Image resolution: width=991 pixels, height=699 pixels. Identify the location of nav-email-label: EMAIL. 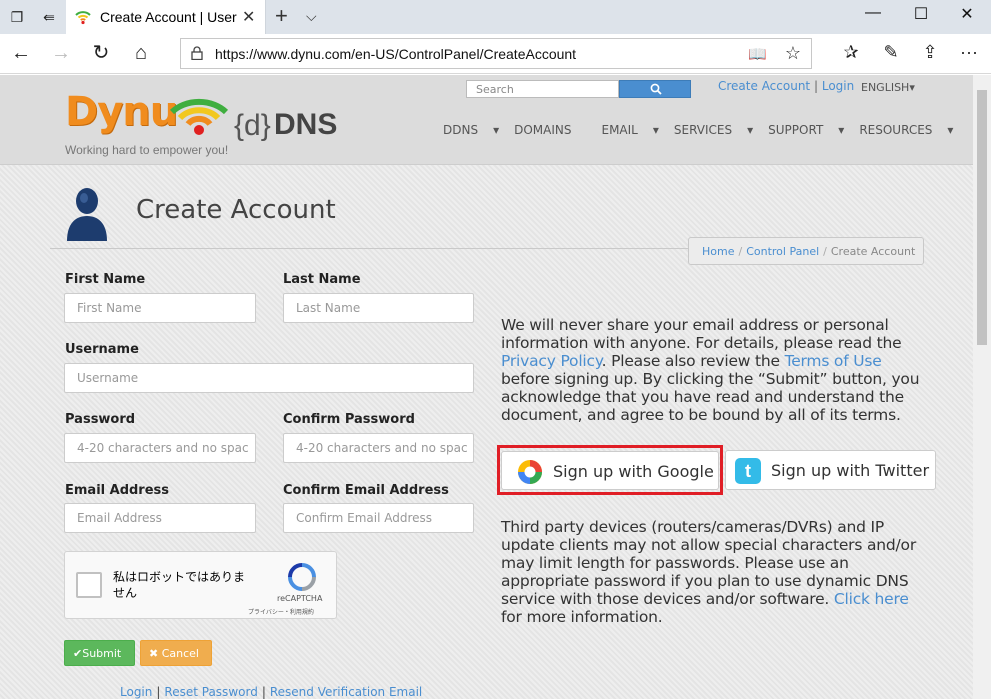
(619, 130).